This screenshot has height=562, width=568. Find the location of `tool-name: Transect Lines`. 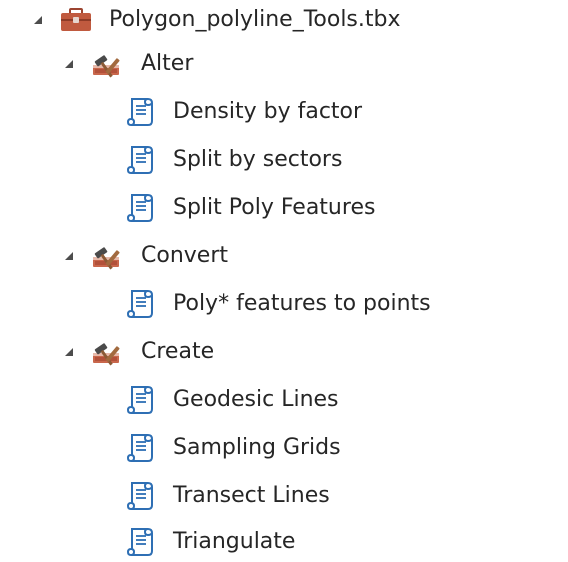

tool-name: Transect Lines is located at coordinates (251, 495).